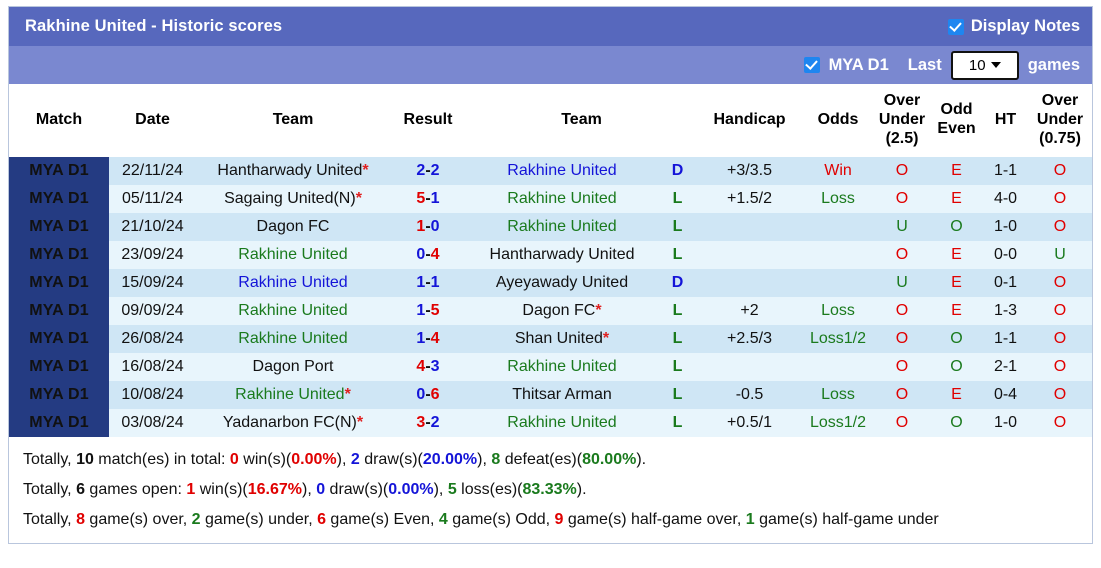 The width and height of the screenshot is (1101, 568). What do you see at coordinates (59, 120) in the screenshot?
I see `col-header-match: Match` at bounding box center [59, 120].